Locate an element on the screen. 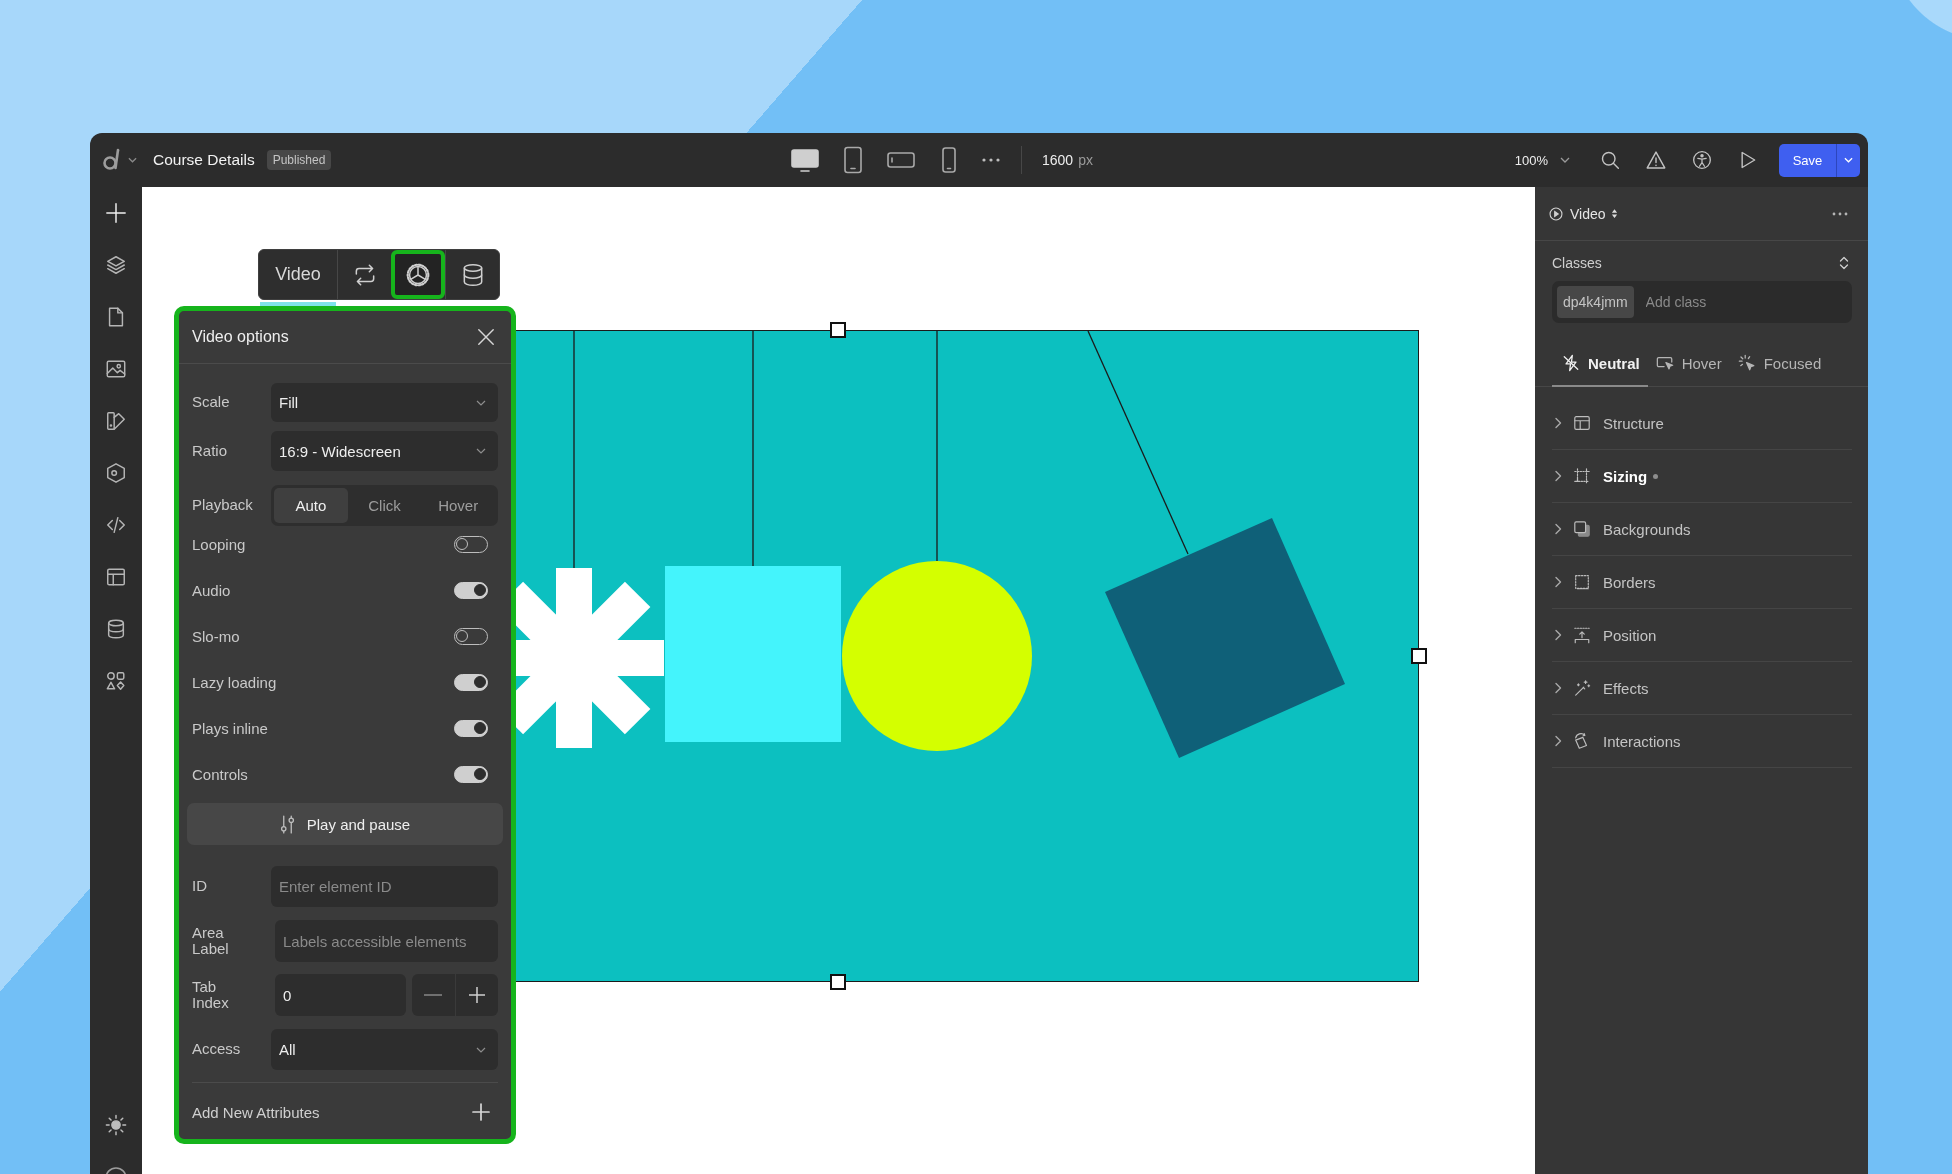 This screenshot has width=1952, height=1174. ratio-select: 16:9 - Widescreen is located at coordinates (384, 451).